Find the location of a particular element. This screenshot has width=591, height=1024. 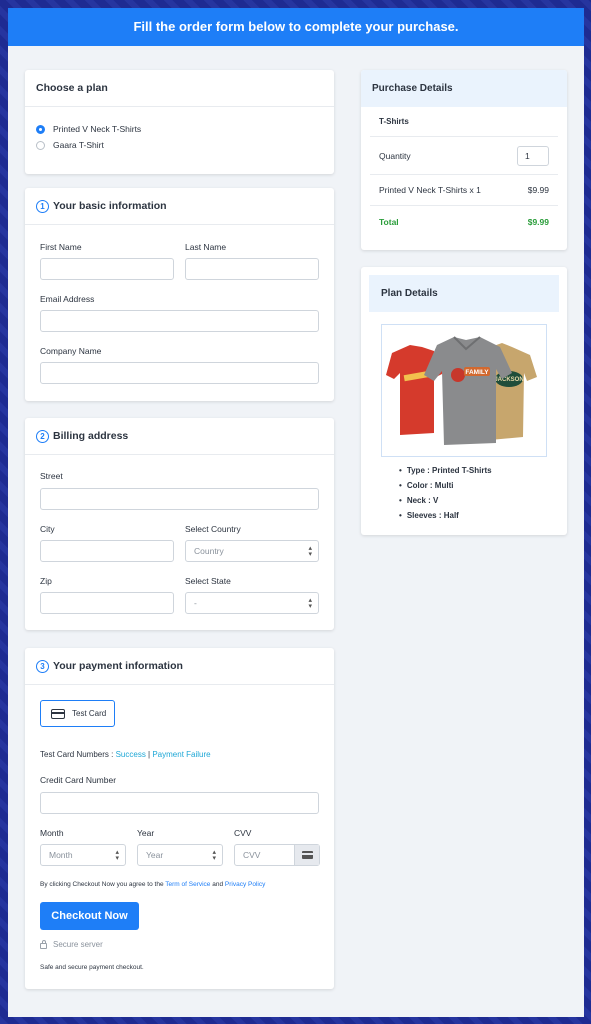

product-image: JACKSON FAMILY is located at coordinates (464, 390).